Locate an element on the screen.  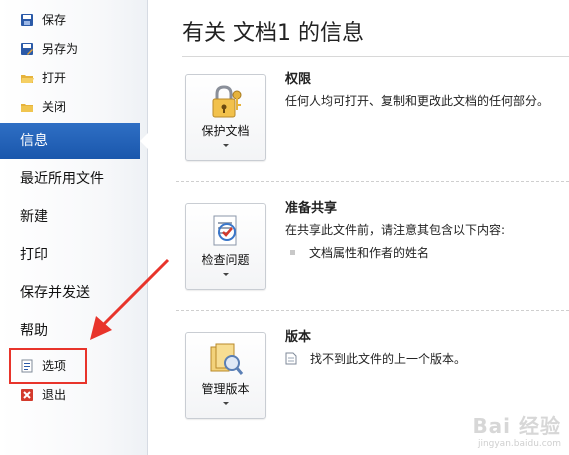
manage-versions-label: 管理版本 is located at coordinates (225, 389).